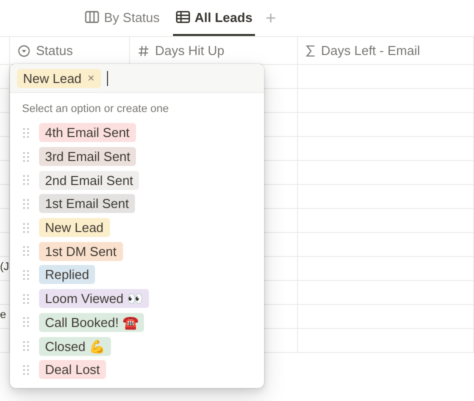  Describe the element at coordinates (67, 274) in the screenshot. I see `status-option: Replied` at that location.